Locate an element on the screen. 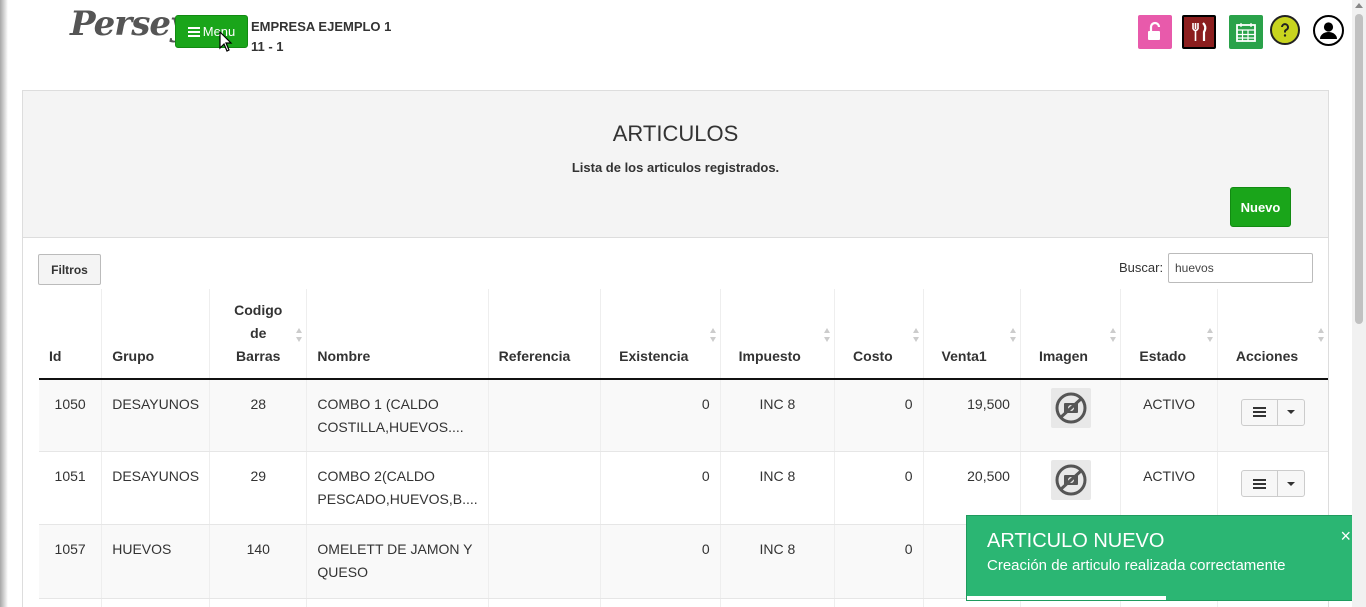 The width and height of the screenshot is (1366, 607). col-grupo: Grupo is located at coordinates (156, 334).